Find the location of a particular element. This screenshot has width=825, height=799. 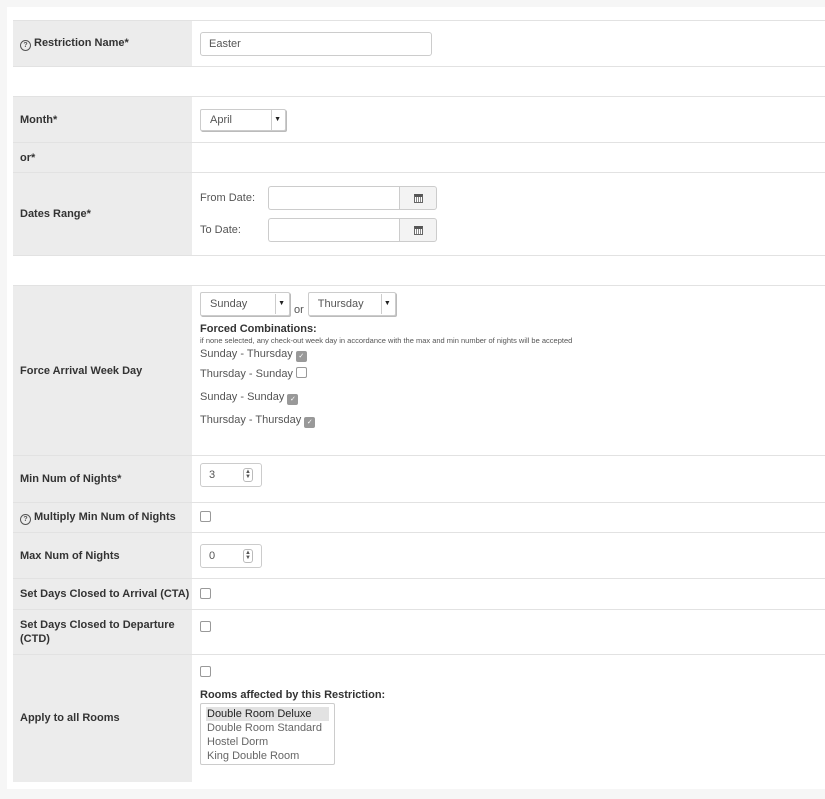

rooms-title: Rooms affected by this Restriction: is located at coordinates (293, 695).